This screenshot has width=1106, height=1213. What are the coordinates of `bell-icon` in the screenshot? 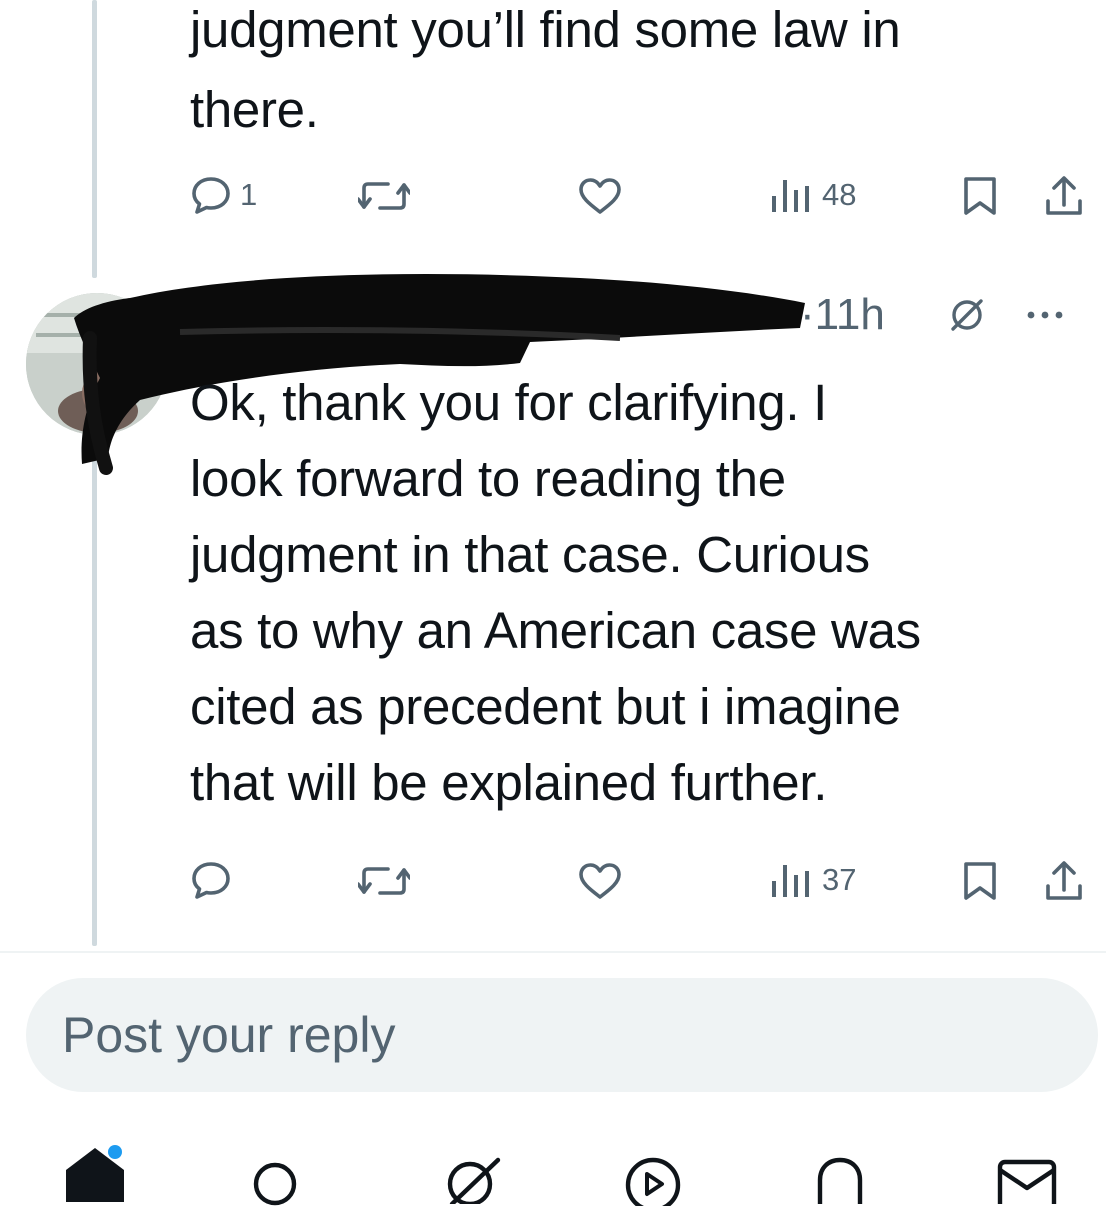 It's located at (840, 1180).